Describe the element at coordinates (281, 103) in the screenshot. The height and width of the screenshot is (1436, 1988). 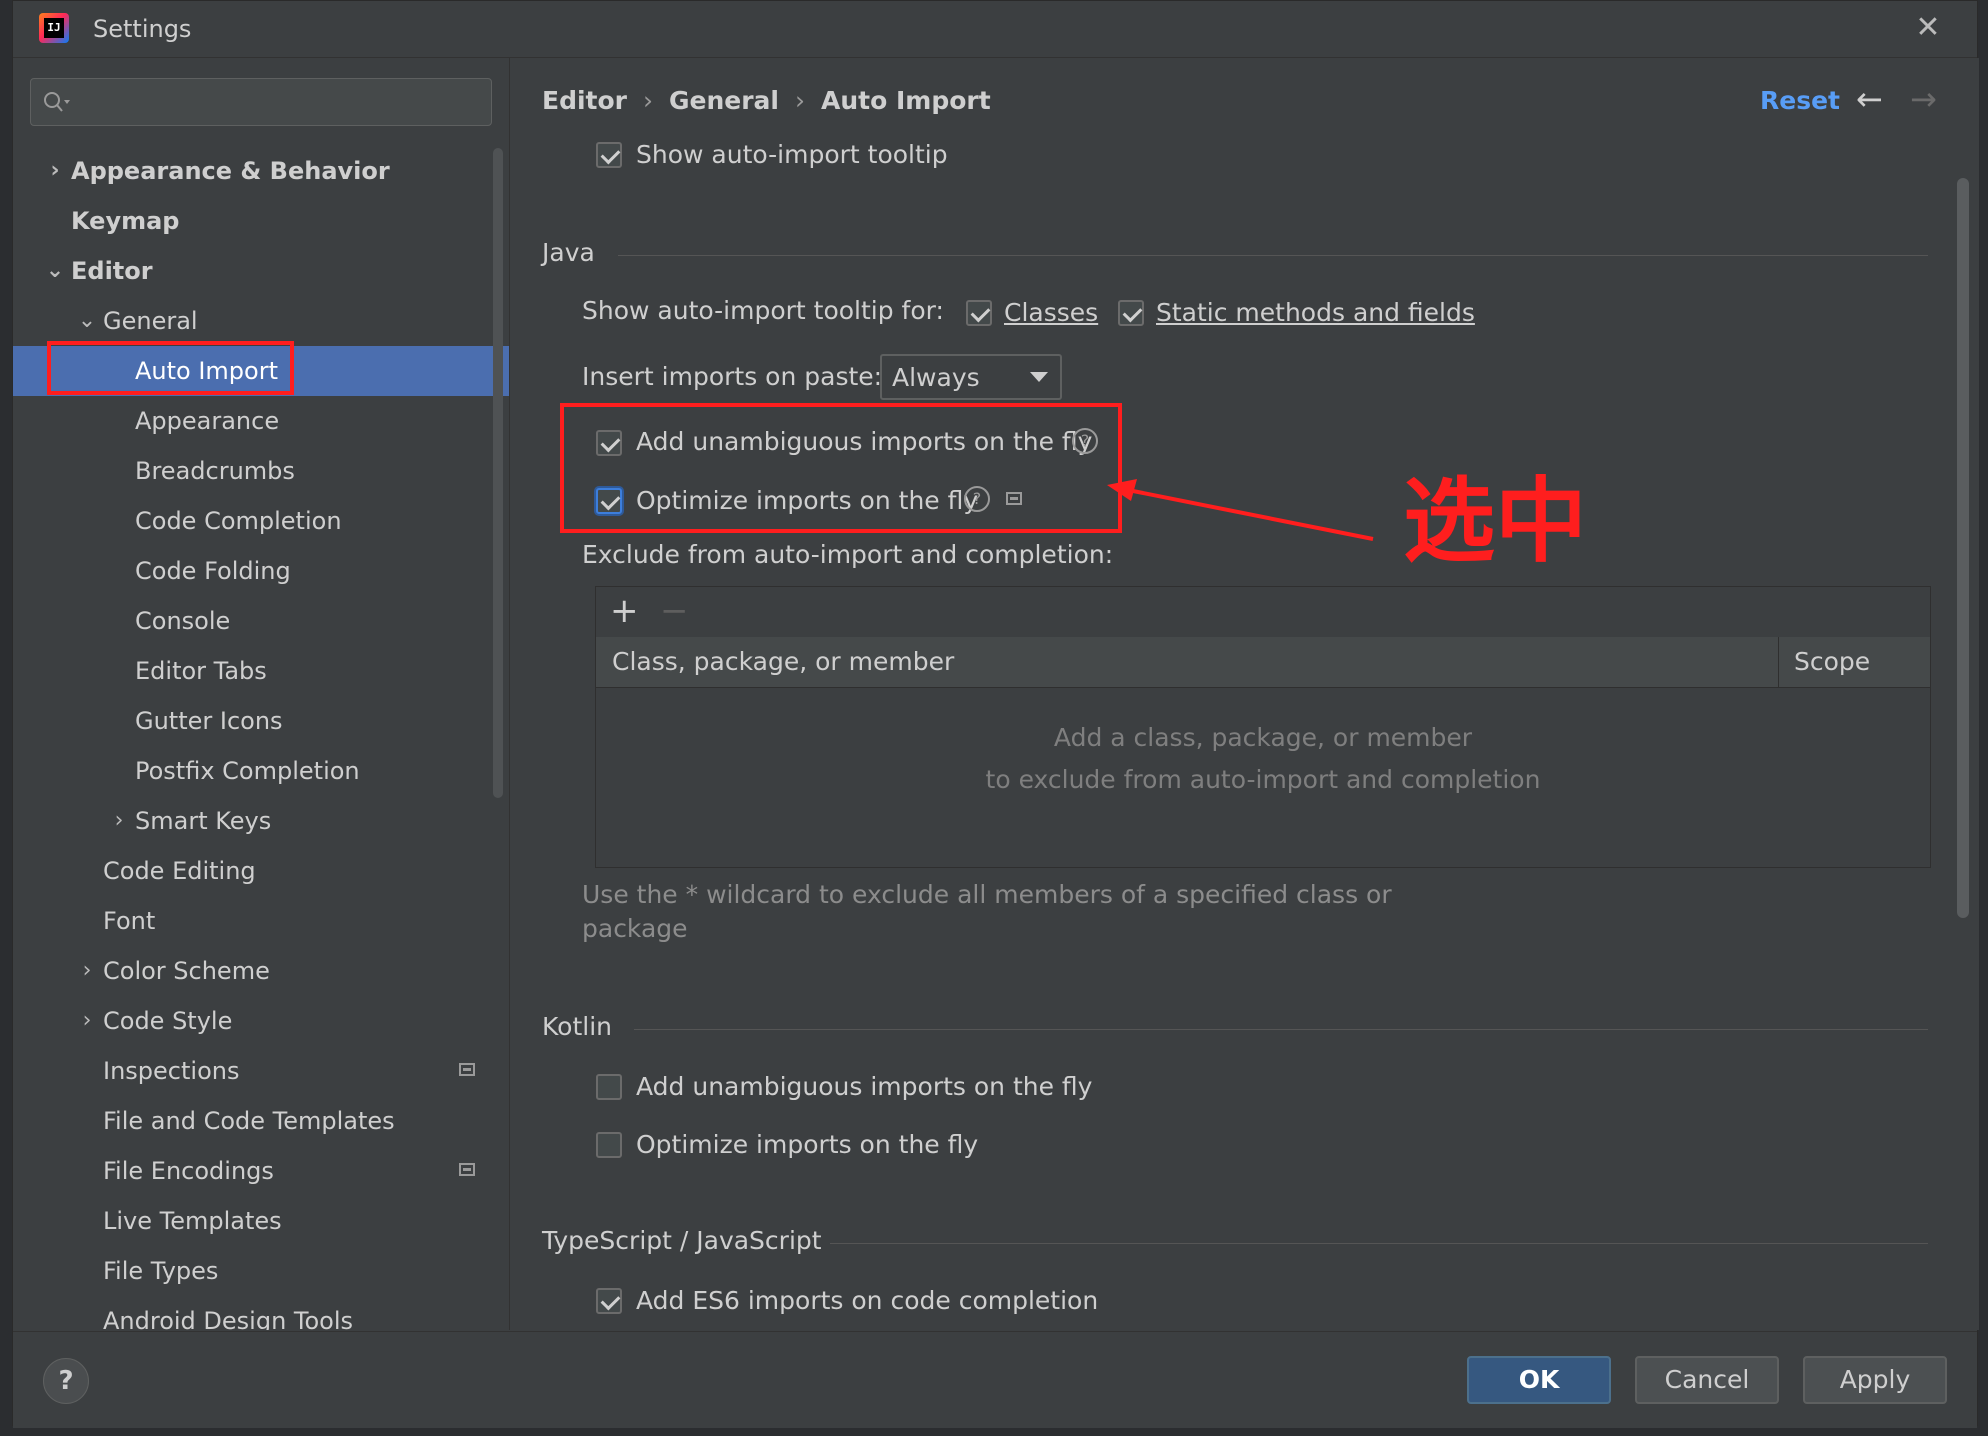
I see `search-input` at that location.